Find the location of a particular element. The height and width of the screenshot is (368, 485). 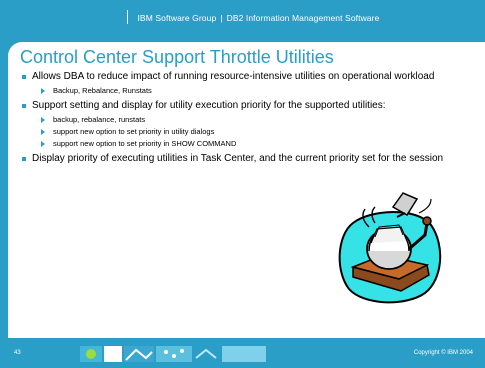

page-number: 43 is located at coordinates (17, 353).